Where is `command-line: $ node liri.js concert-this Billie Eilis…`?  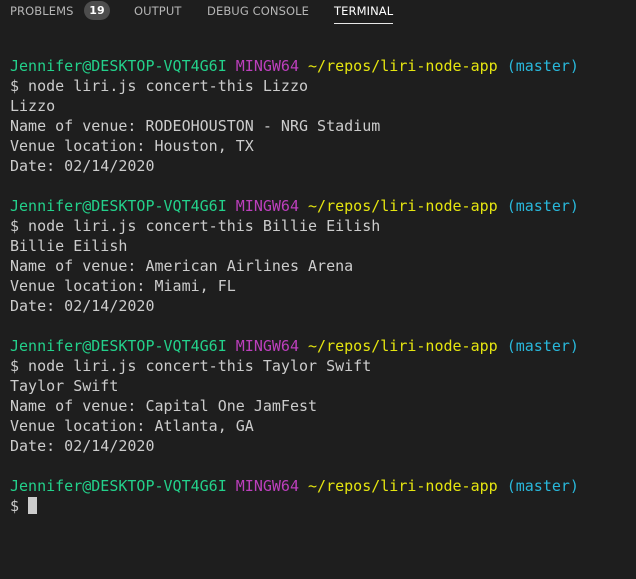 command-line: $ node liri.js concert-this Billie Eilis… is located at coordinates (195, 226).